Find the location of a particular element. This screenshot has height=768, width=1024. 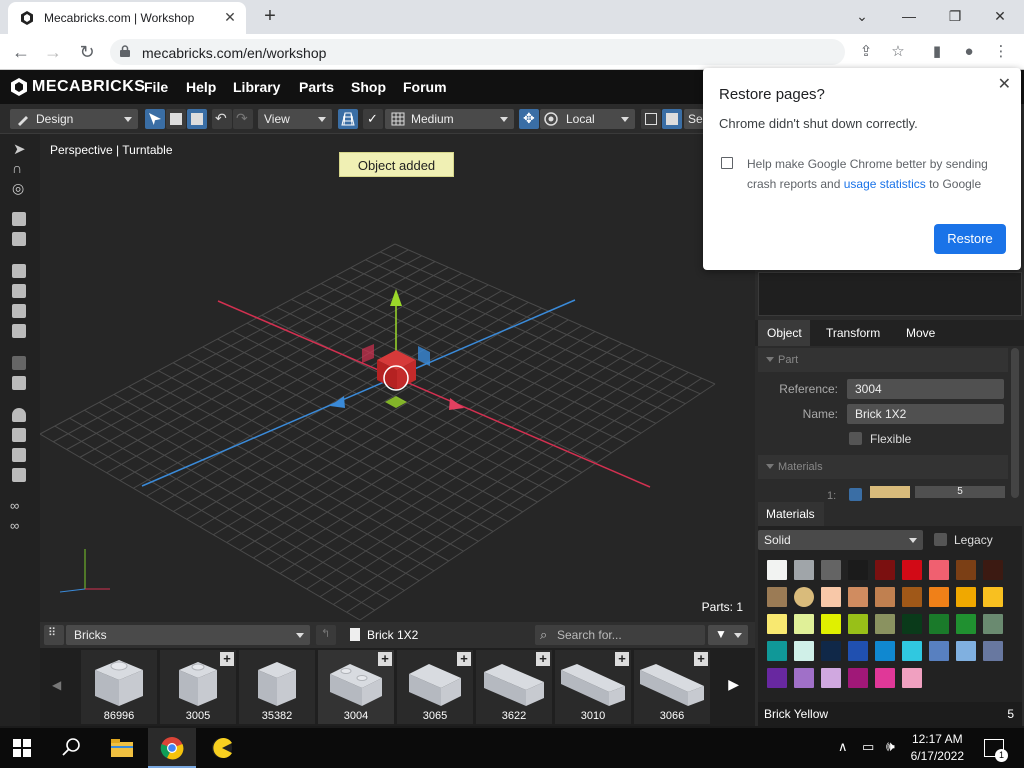

hinge-alt-icon is located at coordinates (19, 331).